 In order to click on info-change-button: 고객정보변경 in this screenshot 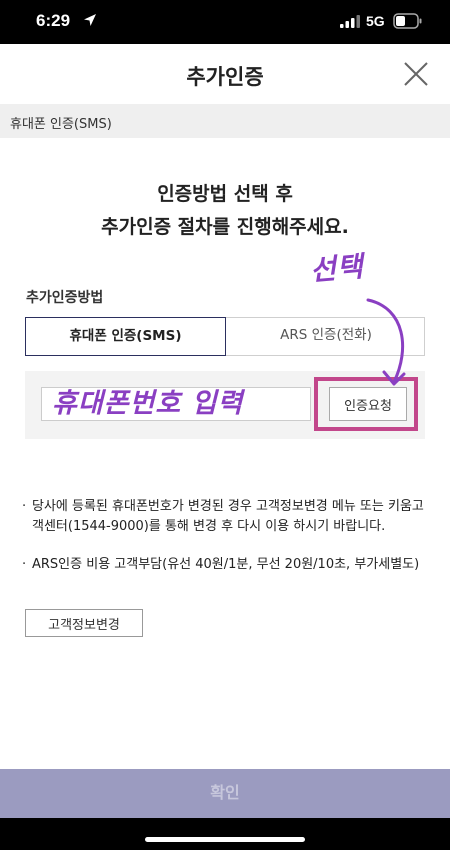, I will do `click(84, 623)`.